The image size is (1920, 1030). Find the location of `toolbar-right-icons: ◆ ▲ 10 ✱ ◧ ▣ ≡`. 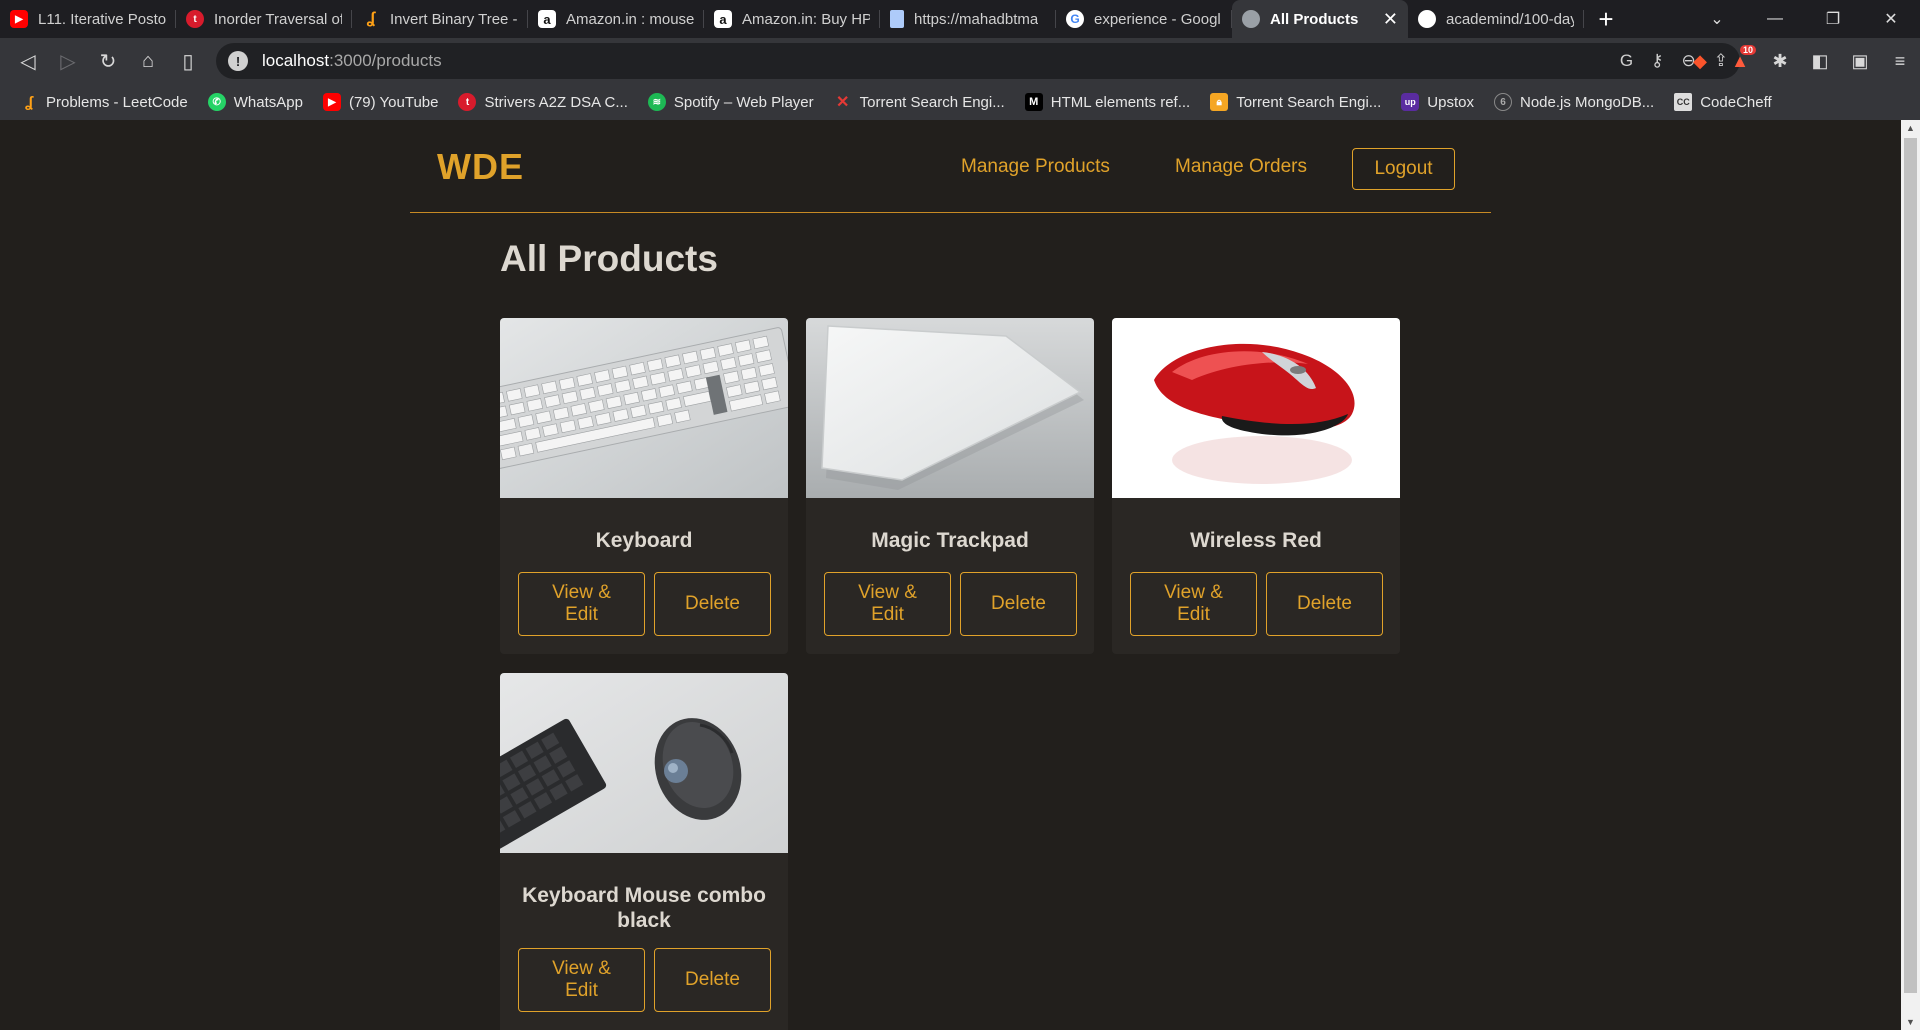

toolbar-right-icons: ◆ ▲ 10 ✱ ◧ ▣ ≡ is located at coordinates (1800, 61).